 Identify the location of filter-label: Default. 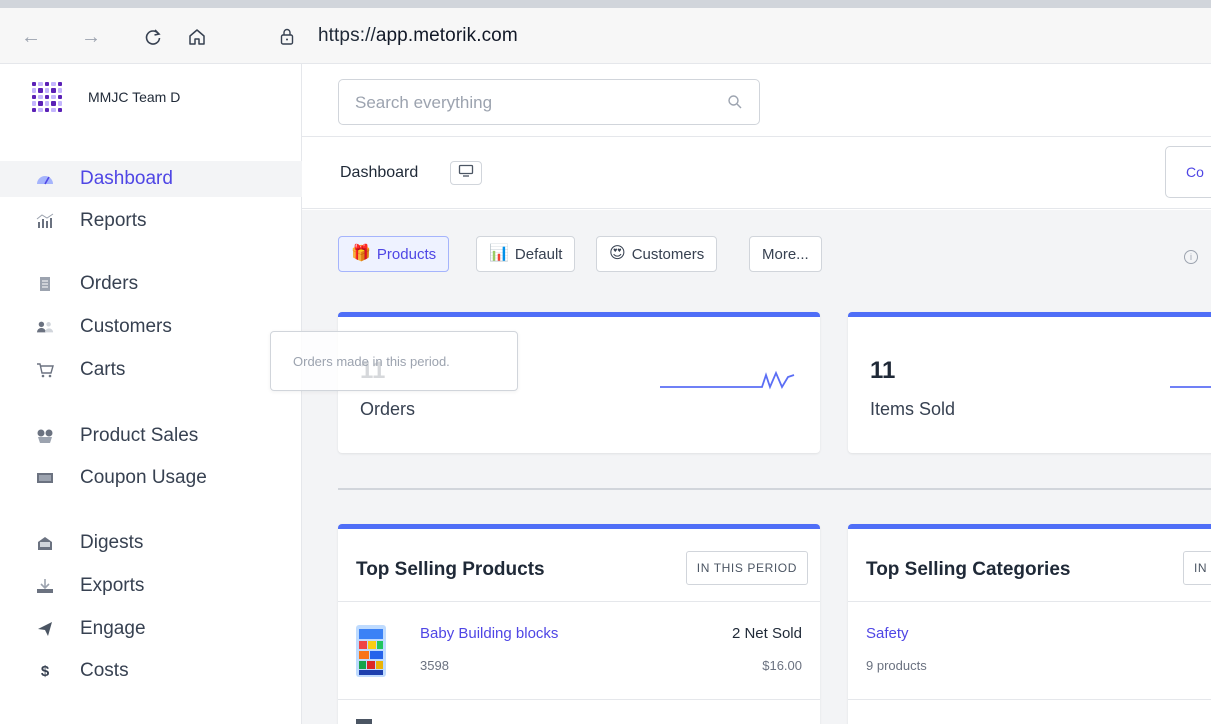
(538, 254).